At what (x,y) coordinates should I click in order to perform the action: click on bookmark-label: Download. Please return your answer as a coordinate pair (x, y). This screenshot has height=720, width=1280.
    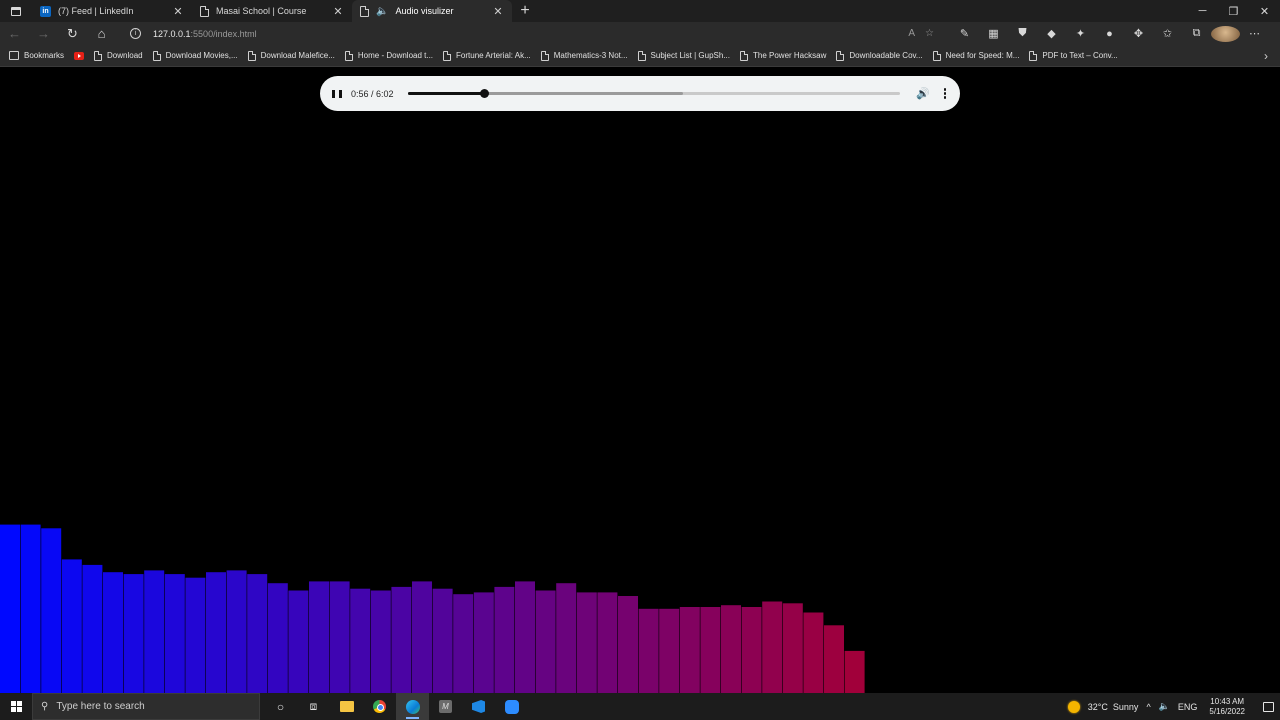
    Looking at the image, I should click on (125, 55).